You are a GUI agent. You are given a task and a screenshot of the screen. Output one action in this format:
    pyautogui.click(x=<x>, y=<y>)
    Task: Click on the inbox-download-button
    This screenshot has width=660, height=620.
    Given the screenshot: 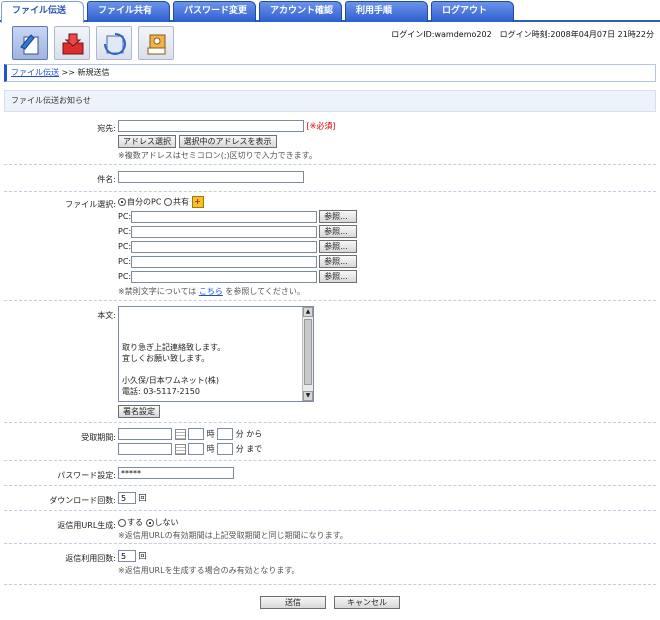 What is the action you would take?
    pyautogui.click(x=72, y=43)
    